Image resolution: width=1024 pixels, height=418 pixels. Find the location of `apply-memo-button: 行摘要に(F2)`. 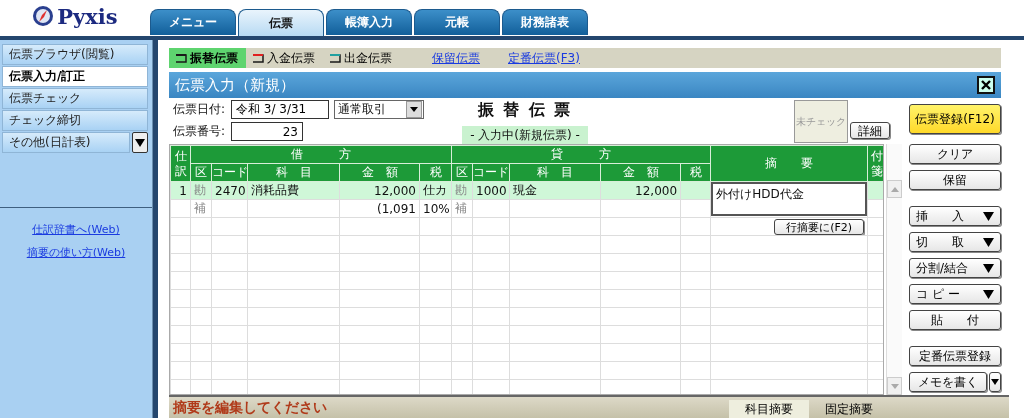

apply-memo-button: 行摘要に(F2) is located at coordinates (819, 227).